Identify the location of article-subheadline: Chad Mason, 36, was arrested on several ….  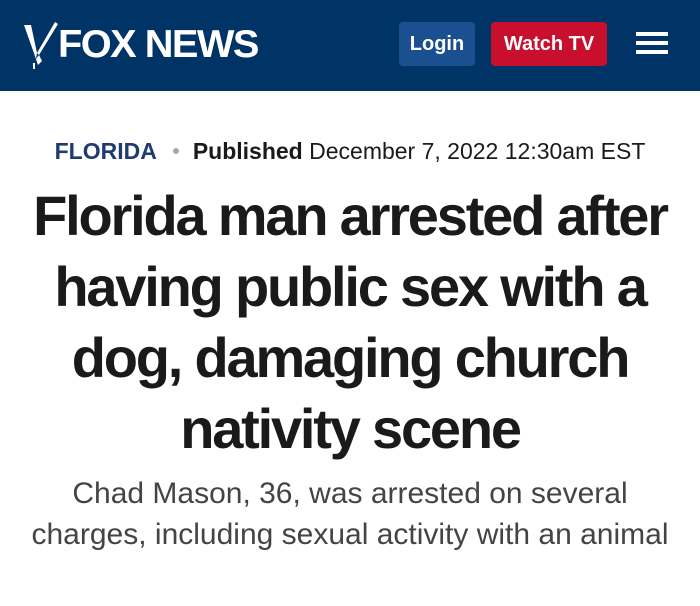
(350, 514).